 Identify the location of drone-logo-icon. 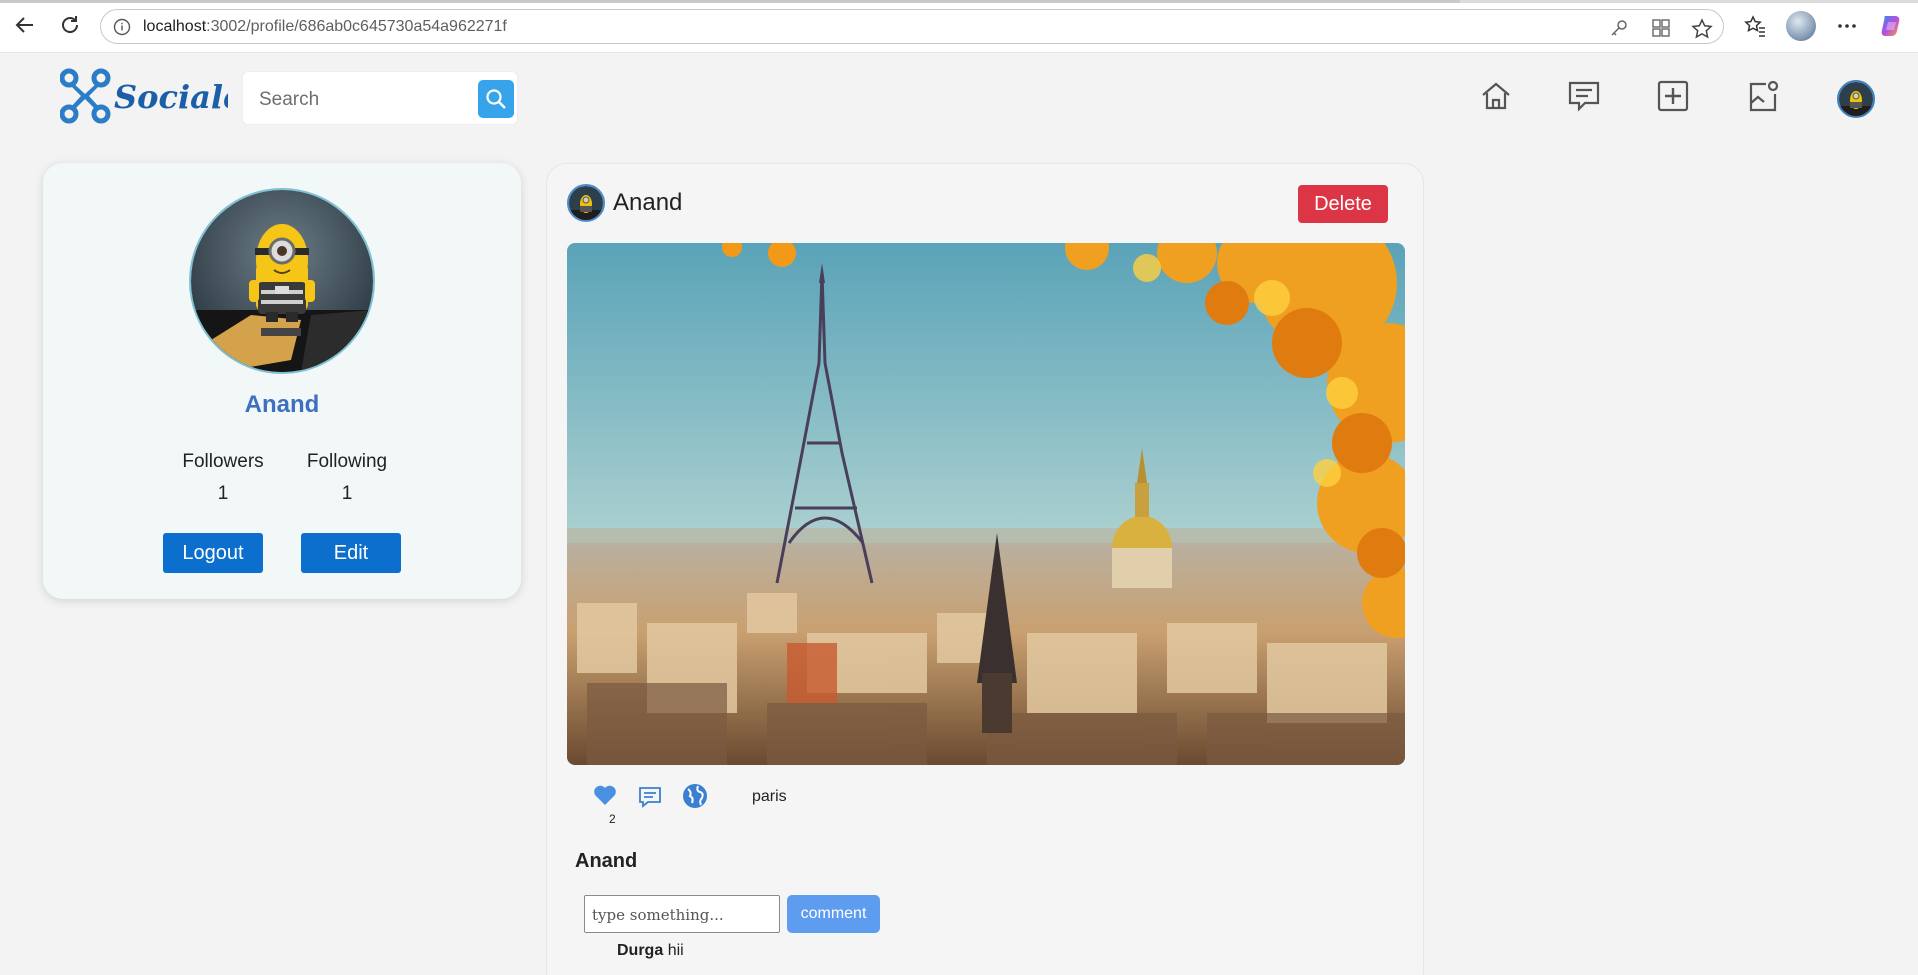
(85, 96).